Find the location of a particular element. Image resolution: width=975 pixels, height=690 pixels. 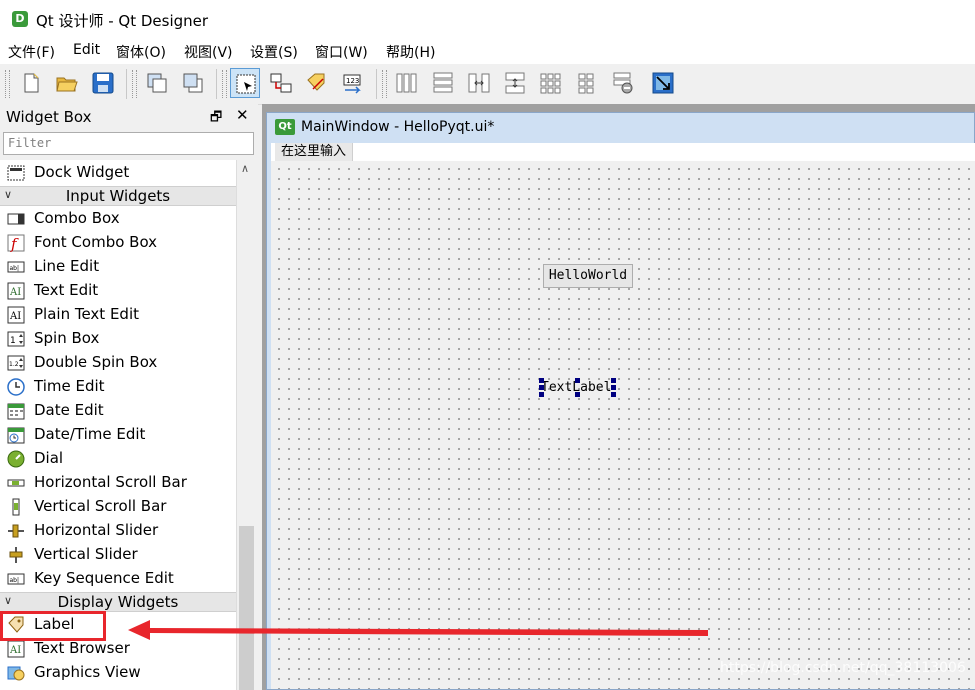

watermark: https://blog.csdn.net/qq_38113006 is located at coordinates (843, 668).